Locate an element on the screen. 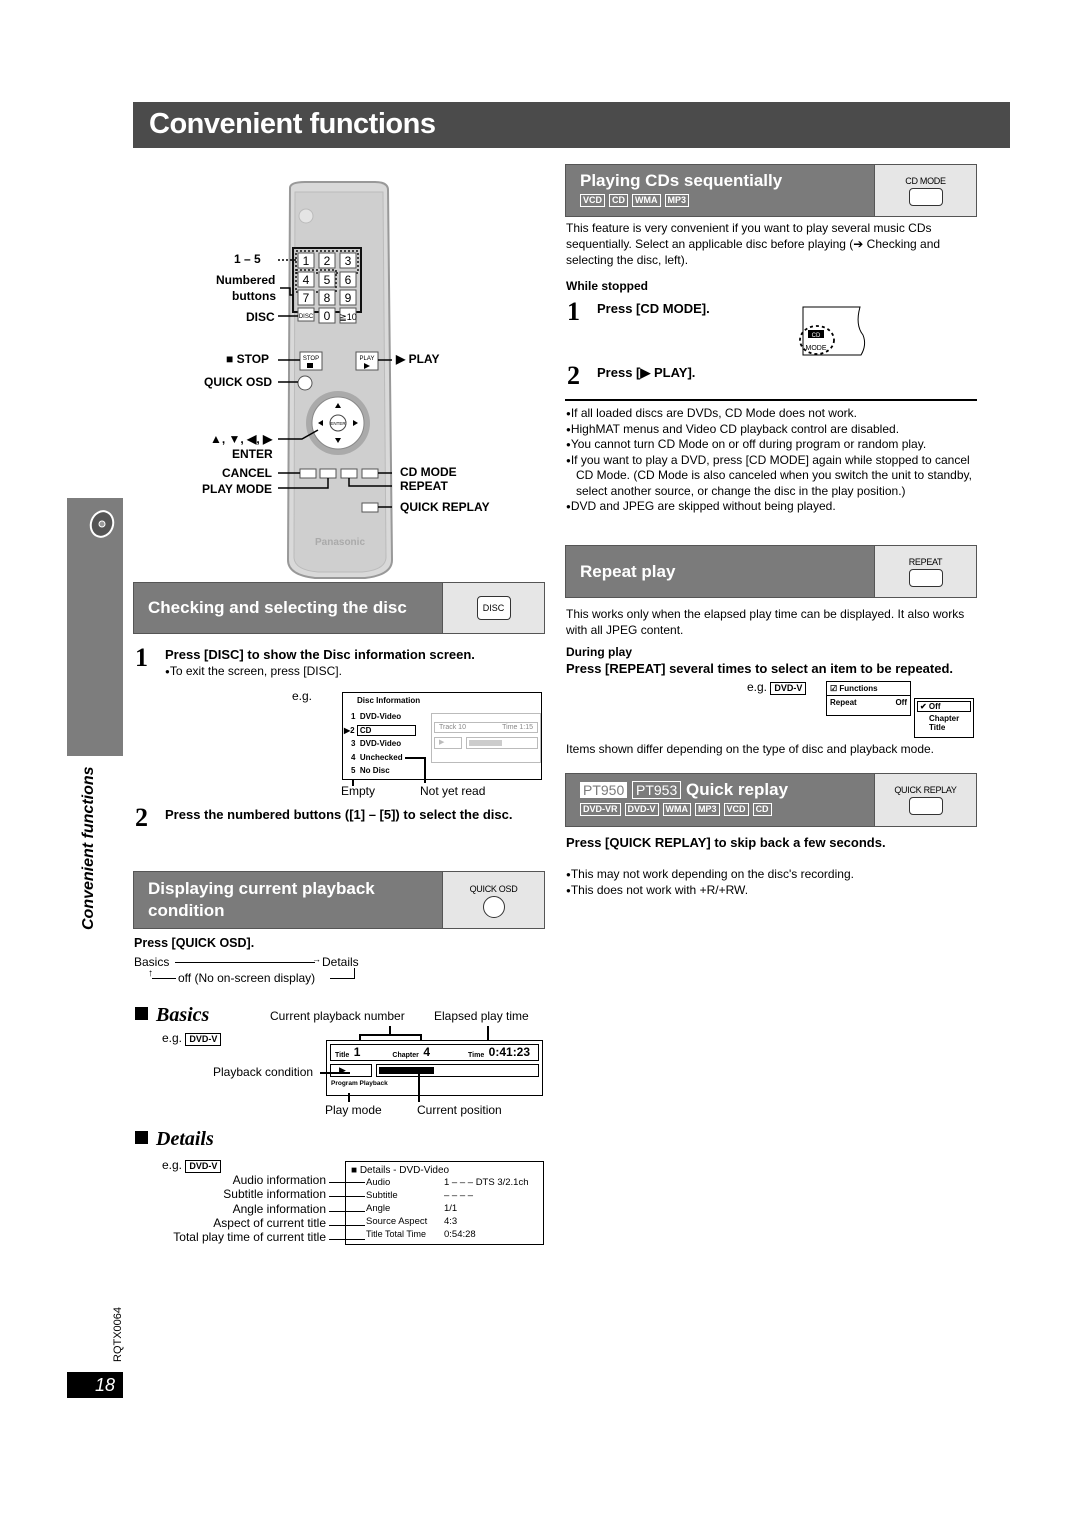 The height and width of the screenshot is (1527, 1080). label-repeat: REPEAT is located at coordinates (424, 486).